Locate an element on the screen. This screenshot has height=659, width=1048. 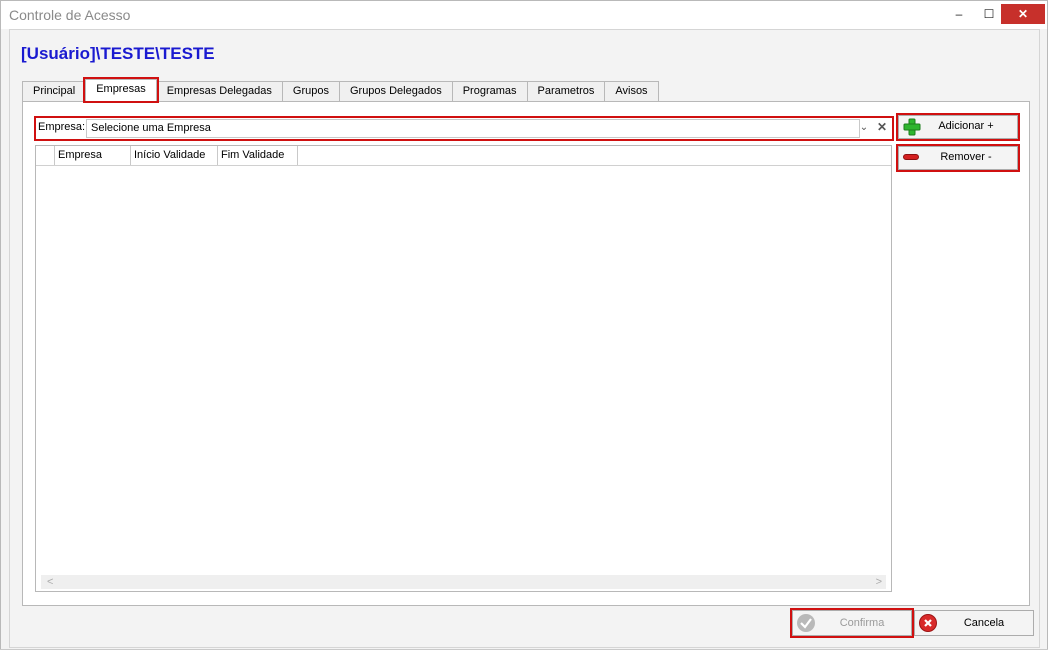
remove-button: Remover - is located at coordinates (958, 158).